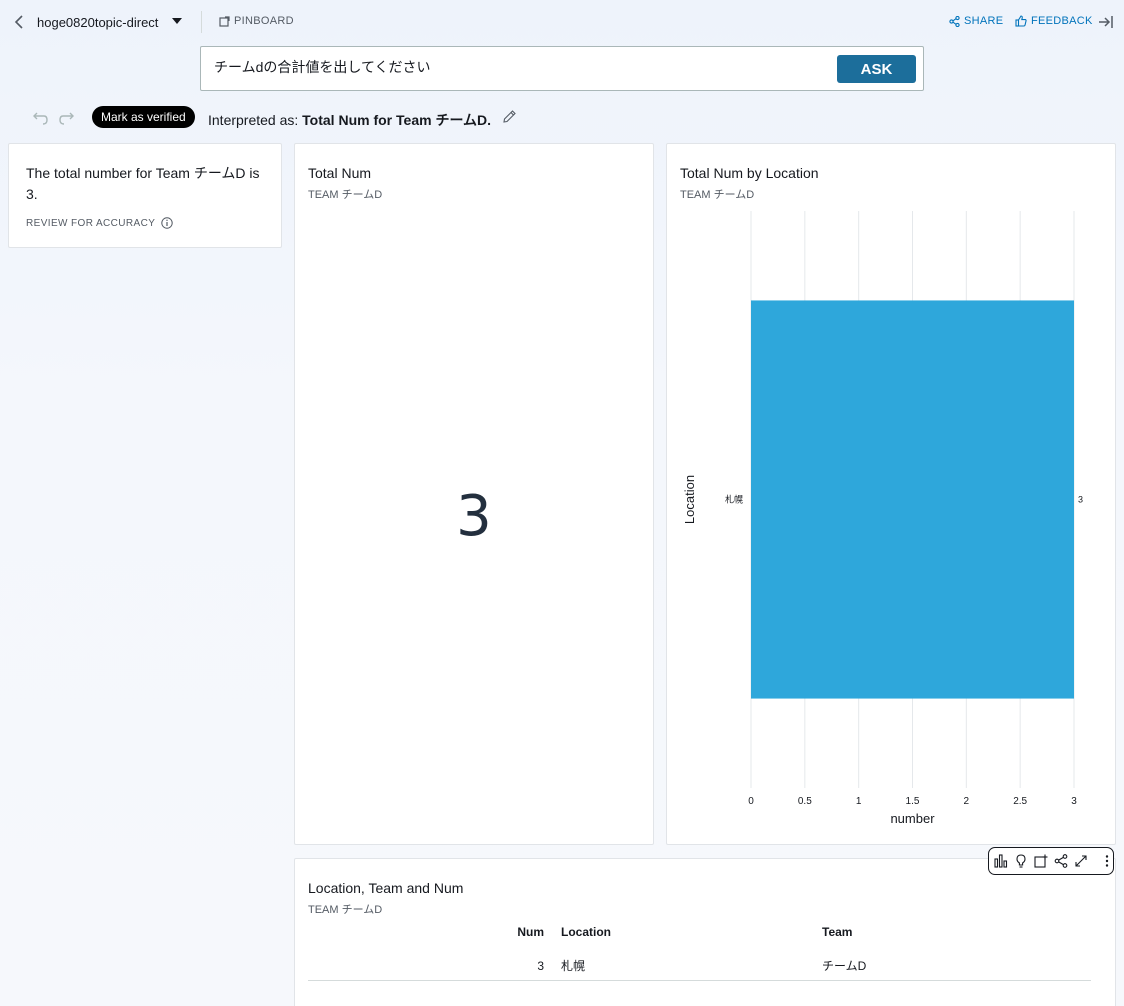  I want to click on divider, so click(201, 22).